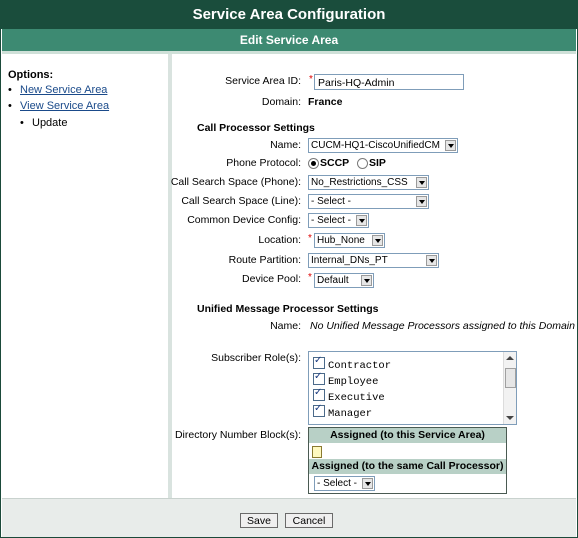 The image size is (578, 538). What do you see at coordinates (356, 398) in the screenshot?
I see `role-label: Executive` at bounding box center [356, 398].